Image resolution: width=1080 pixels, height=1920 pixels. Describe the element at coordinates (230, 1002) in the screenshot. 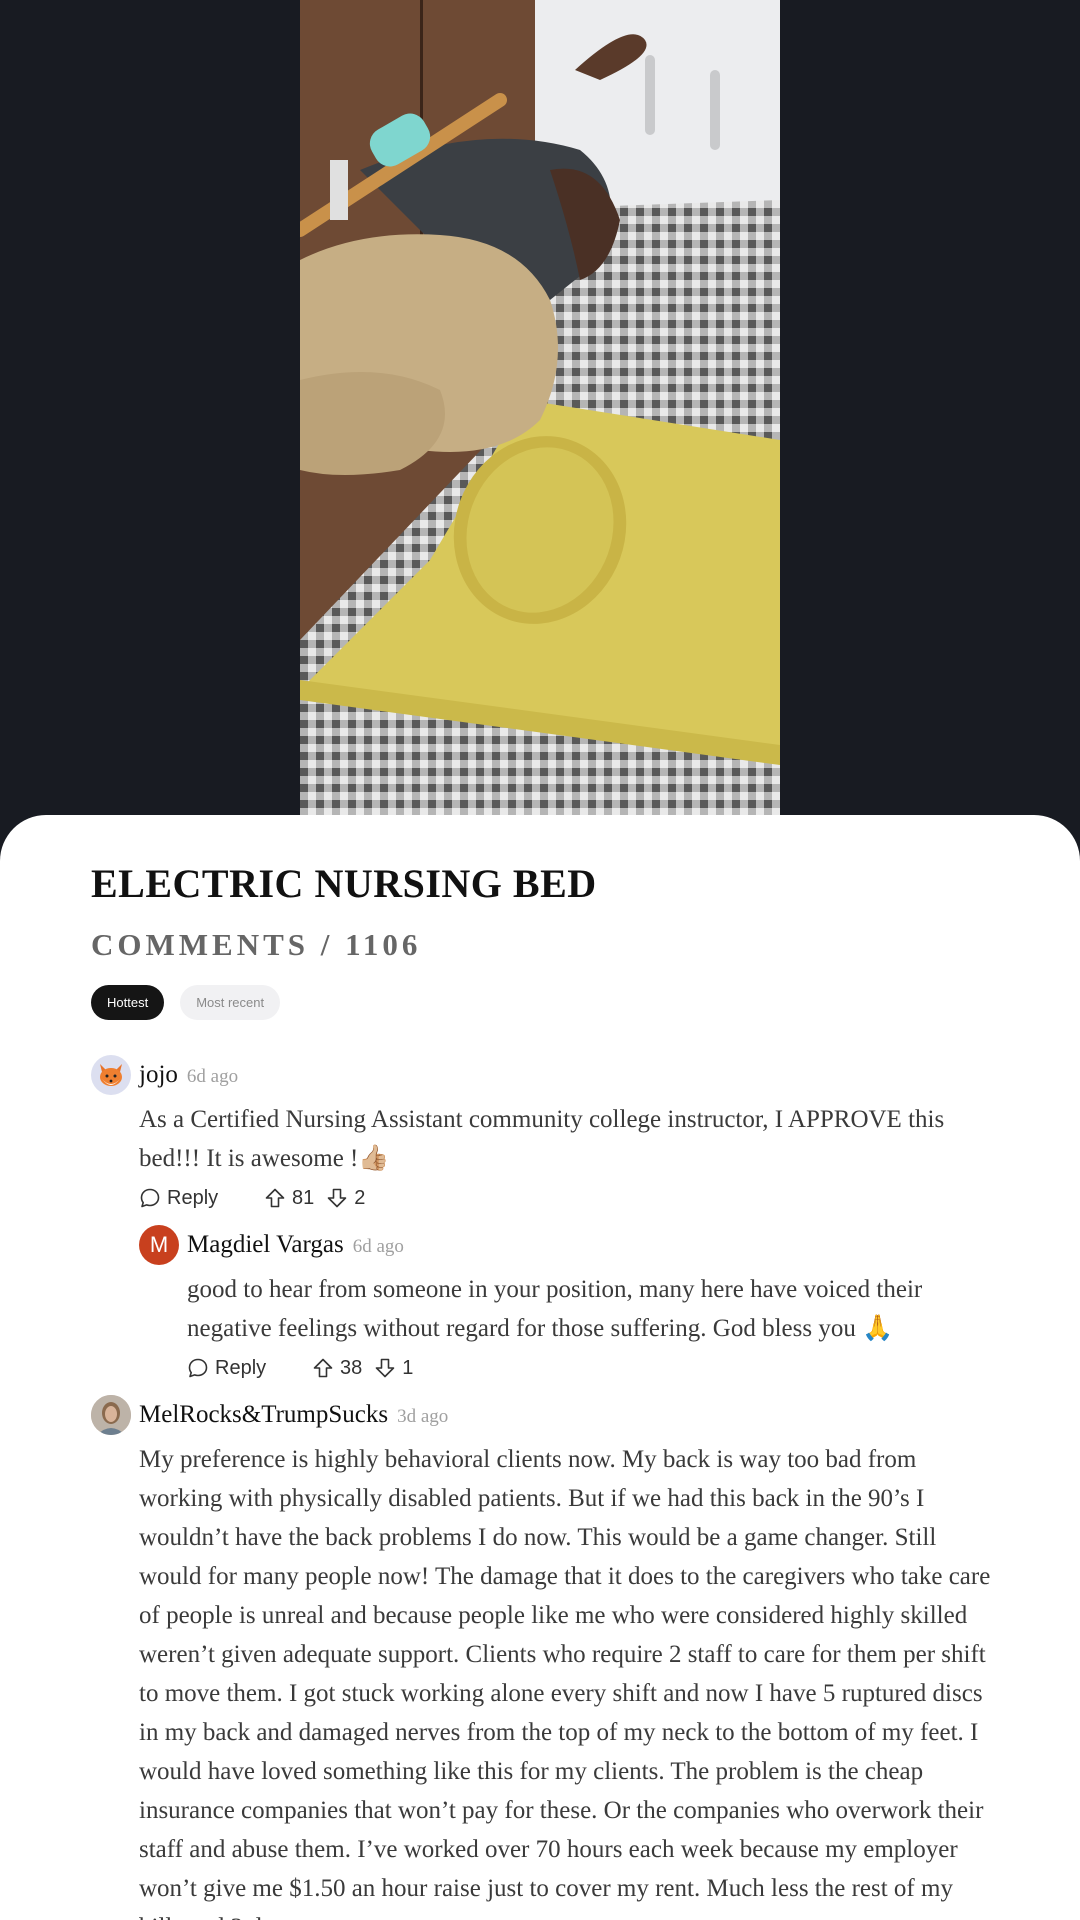

I see `filter-most-recent: Most recent` at that location.